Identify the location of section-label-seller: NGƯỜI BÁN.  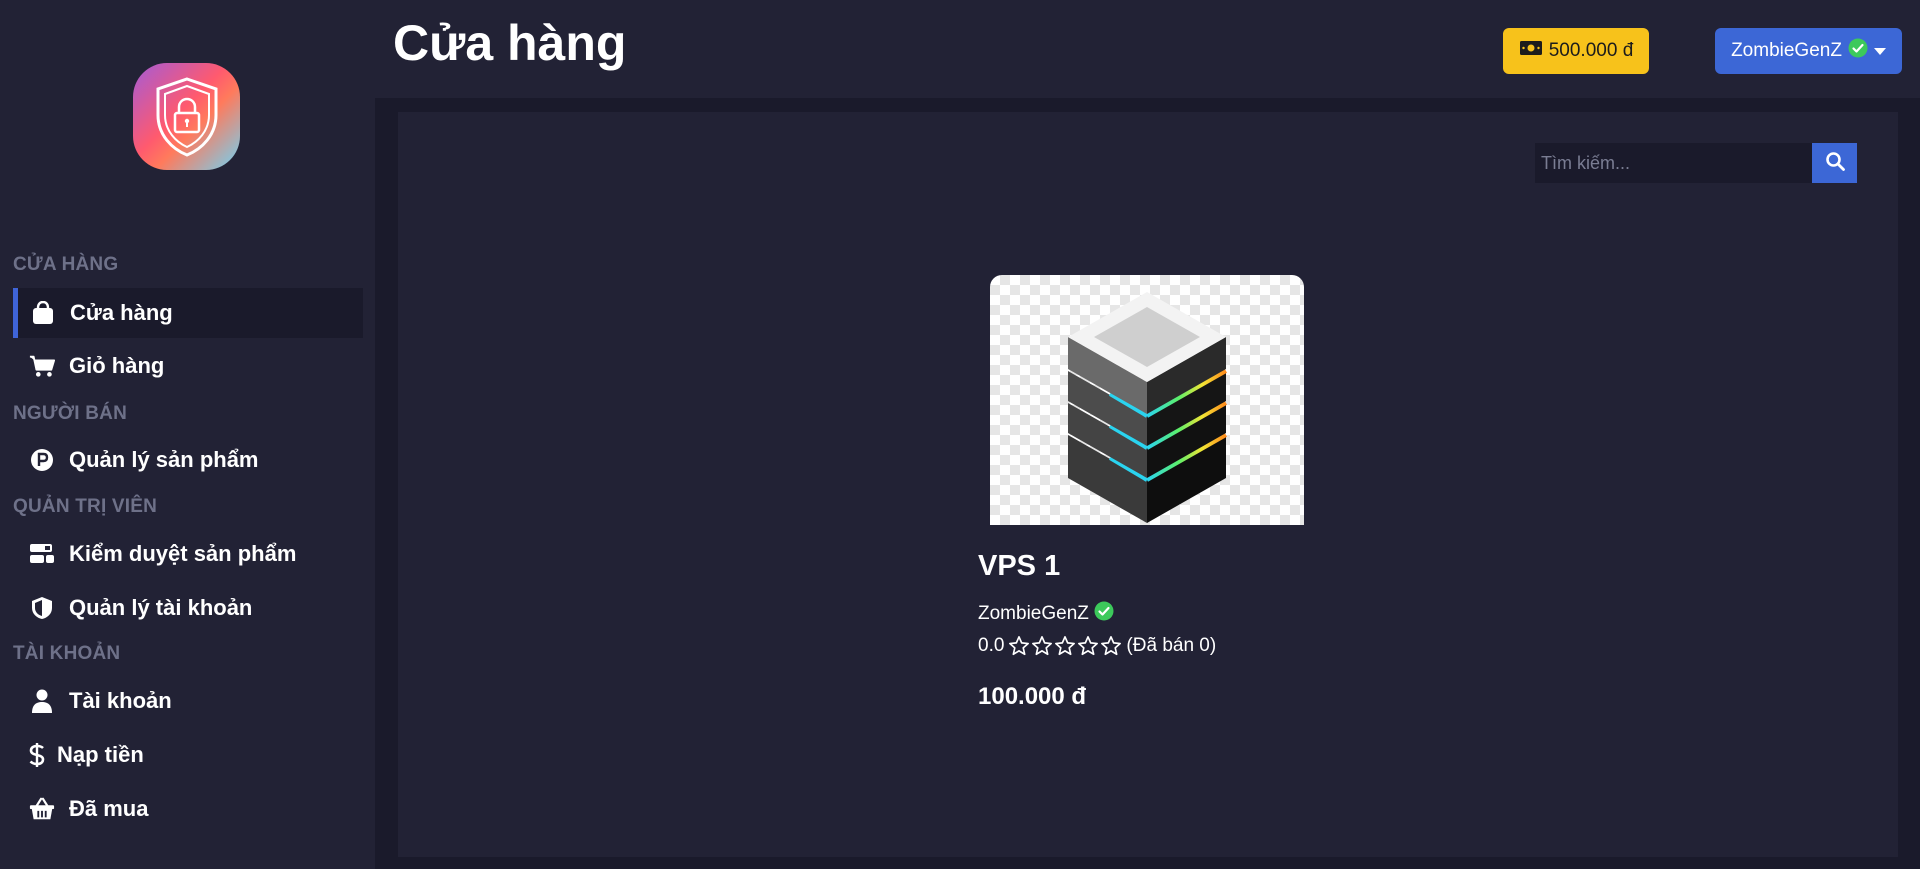
(70, 413).